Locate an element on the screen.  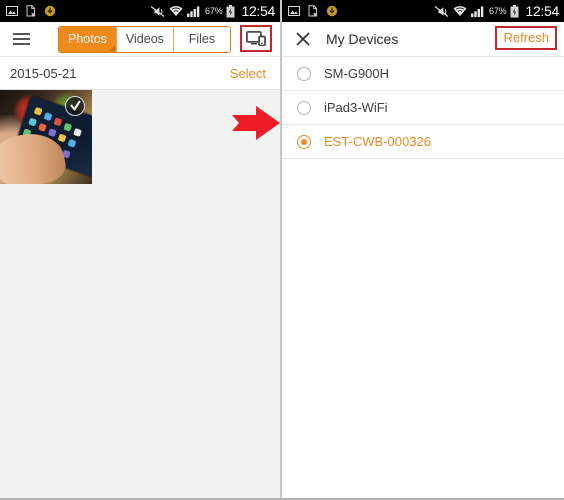
status-bar-notification-icons-right is located at coordinates (313, 11).